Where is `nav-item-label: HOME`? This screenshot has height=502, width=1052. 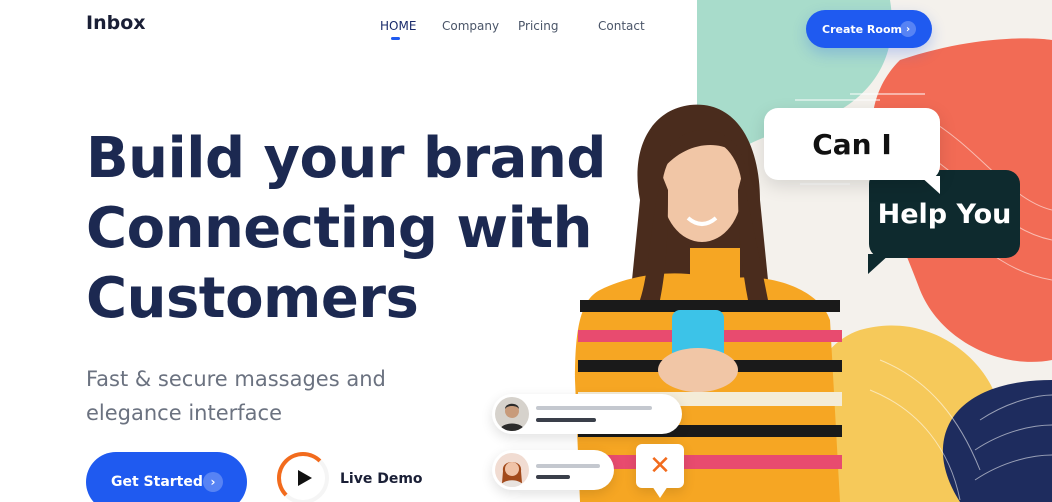 nav-item-label: HOME is located at coordinates (398, 26).